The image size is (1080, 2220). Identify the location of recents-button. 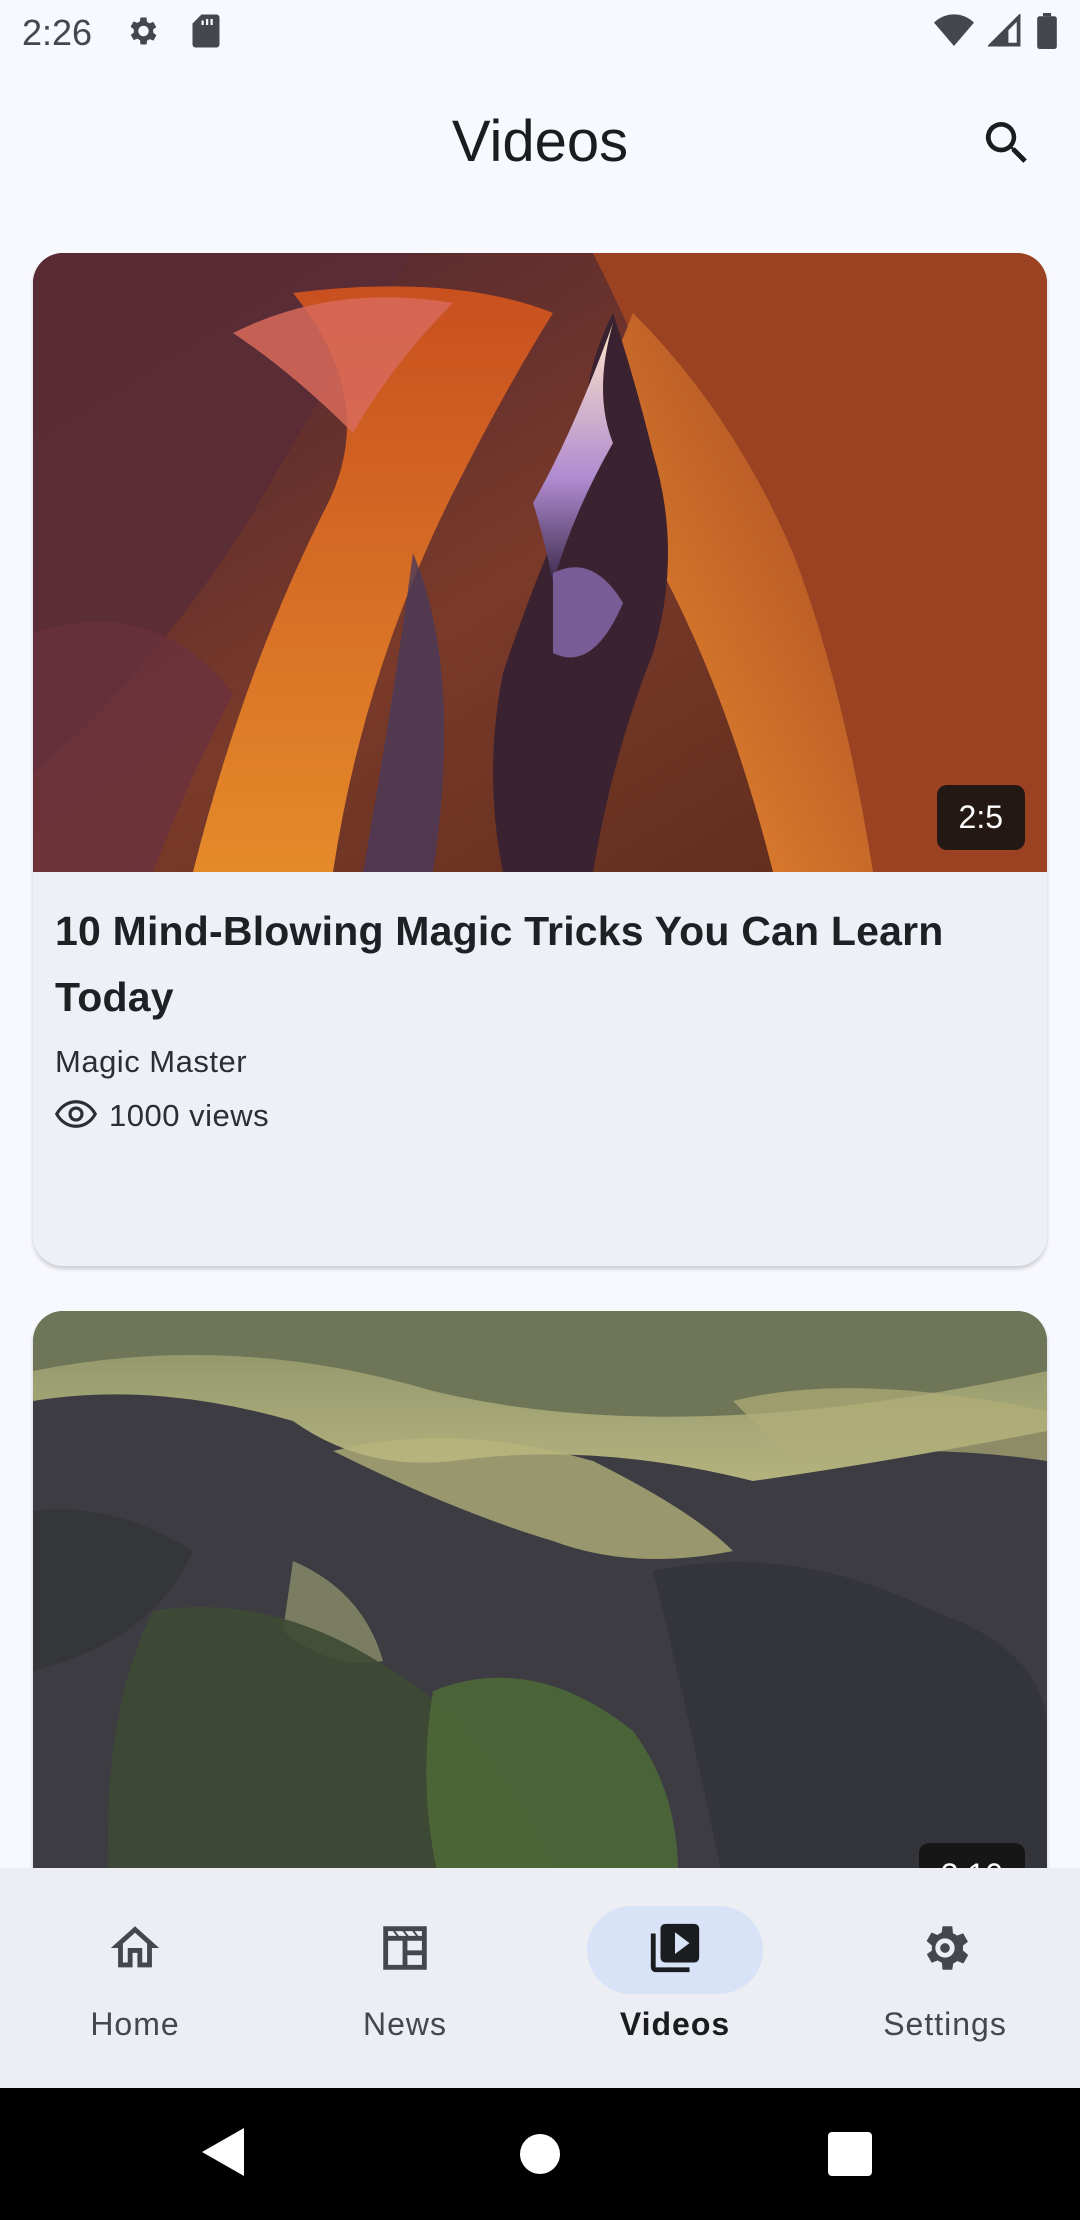
(850, 2156).